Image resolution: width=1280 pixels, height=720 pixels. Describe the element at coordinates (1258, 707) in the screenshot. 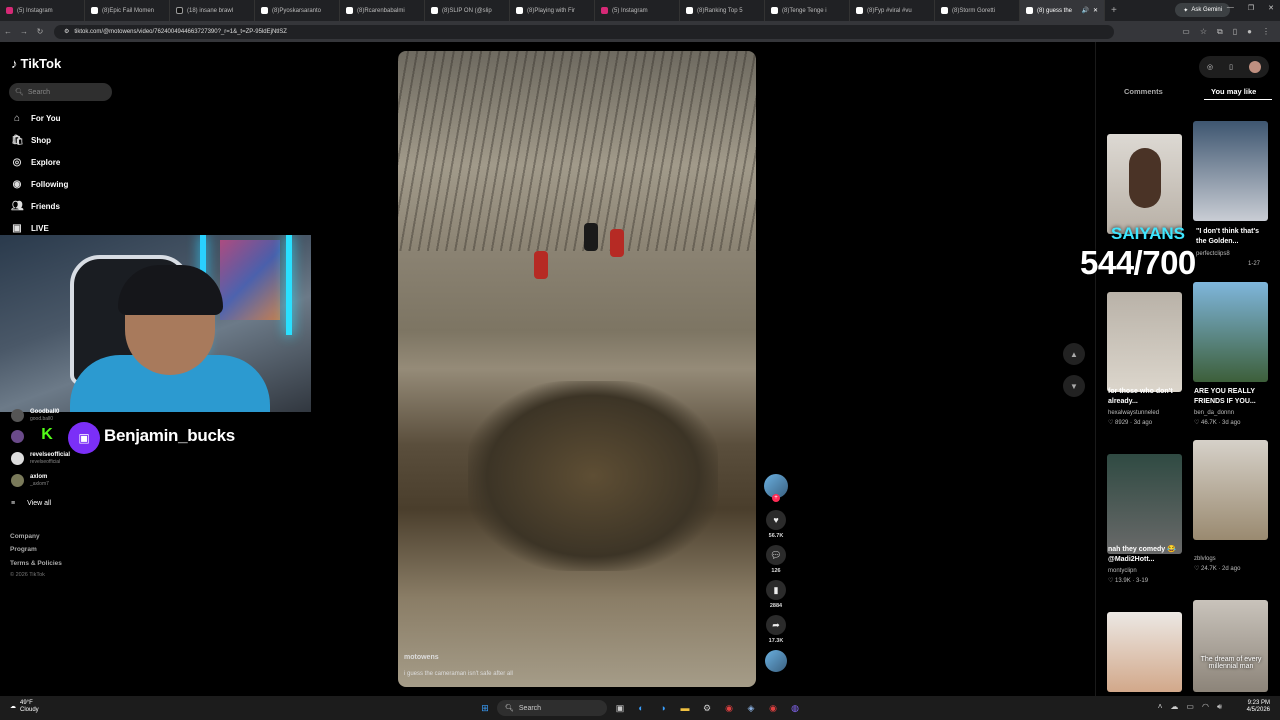

I see `clock: 9:23 PM 4/5/2026` at that location.